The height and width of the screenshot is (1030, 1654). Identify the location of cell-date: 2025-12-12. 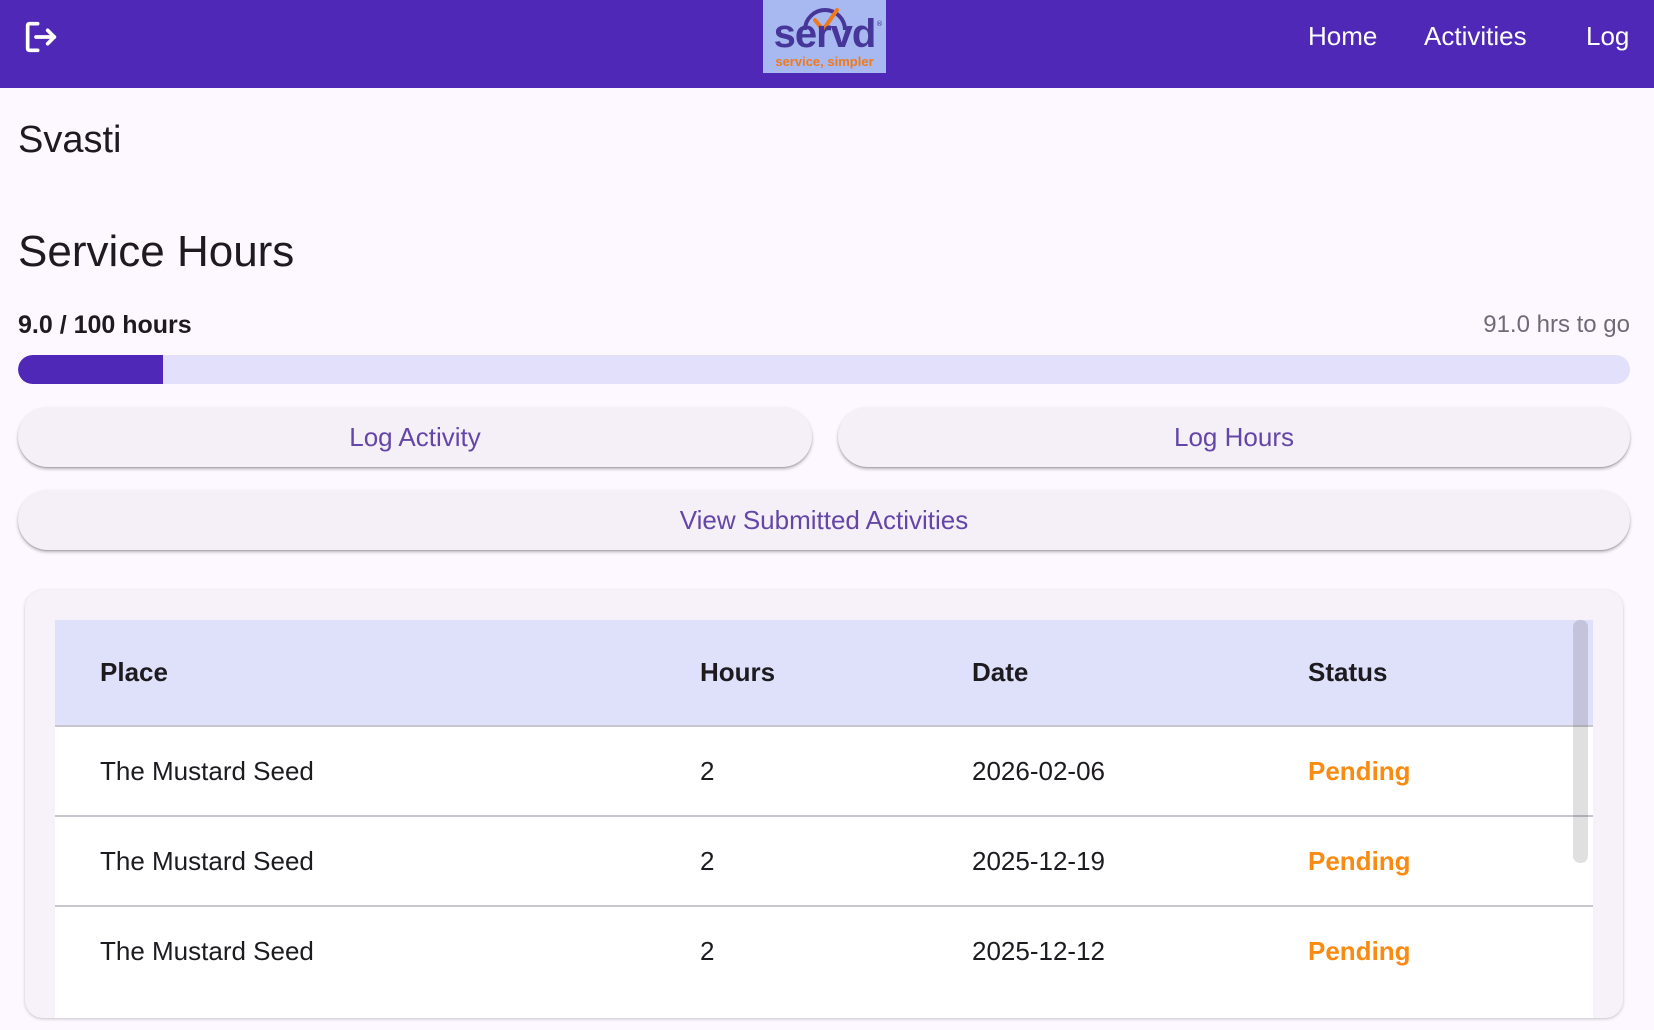
(1038, 951).